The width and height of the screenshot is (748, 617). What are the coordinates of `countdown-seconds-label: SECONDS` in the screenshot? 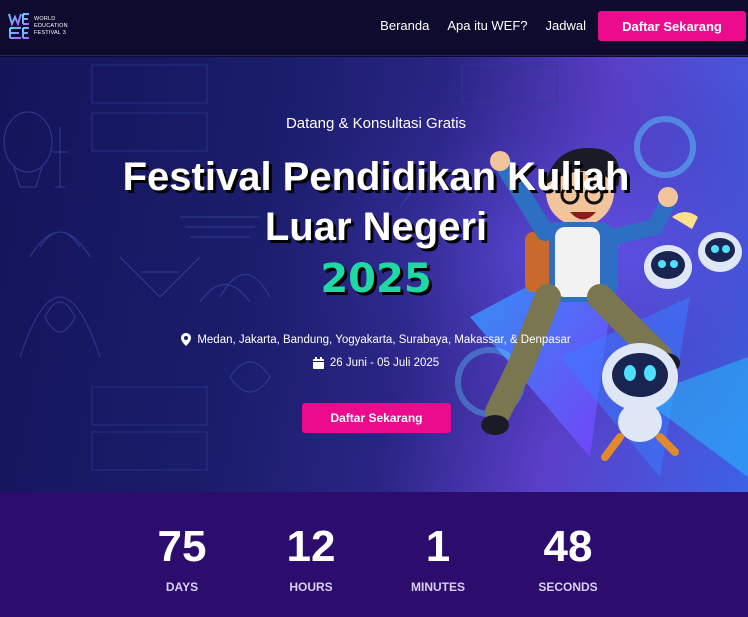 It's located at (568, 587).